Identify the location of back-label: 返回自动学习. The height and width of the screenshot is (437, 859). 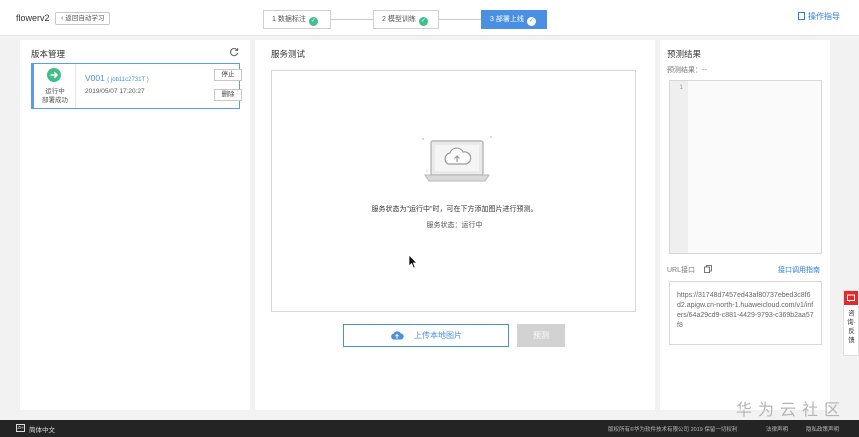
(85, 18).